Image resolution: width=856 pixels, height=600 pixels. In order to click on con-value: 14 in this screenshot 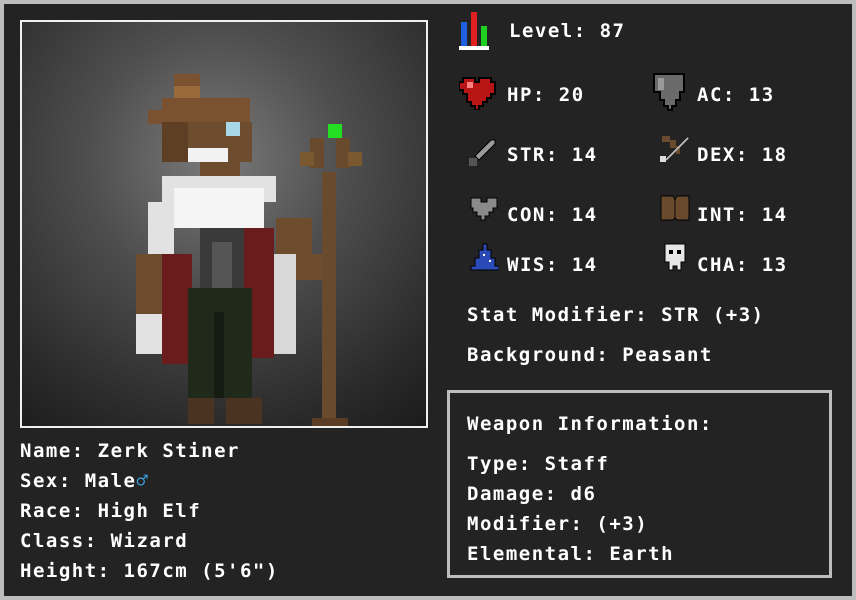, I will do `click(584, 215)`.